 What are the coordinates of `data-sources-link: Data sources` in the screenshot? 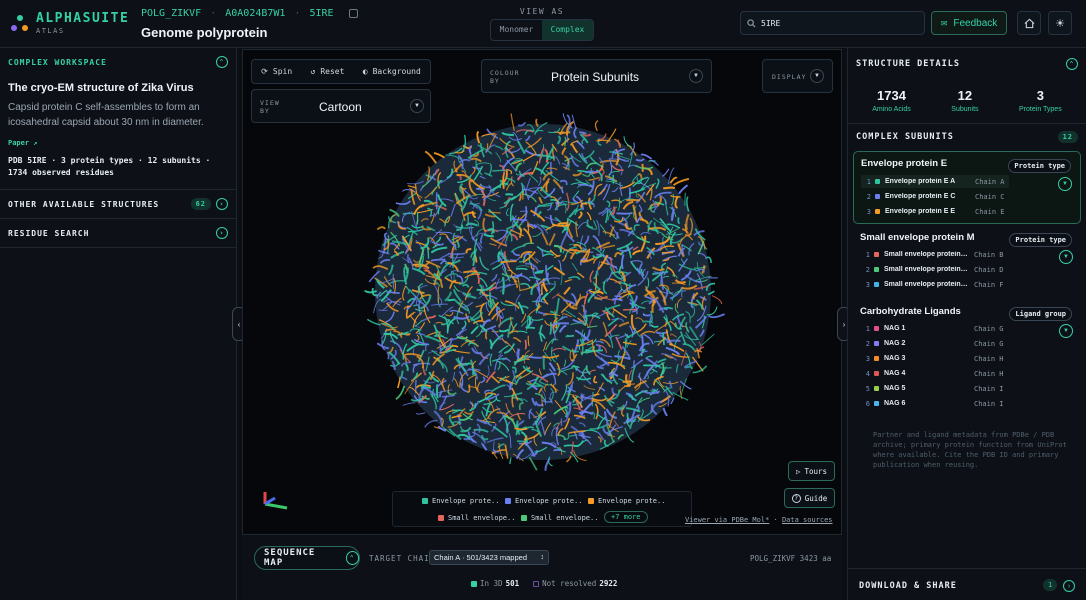 It's located at (807, 520).